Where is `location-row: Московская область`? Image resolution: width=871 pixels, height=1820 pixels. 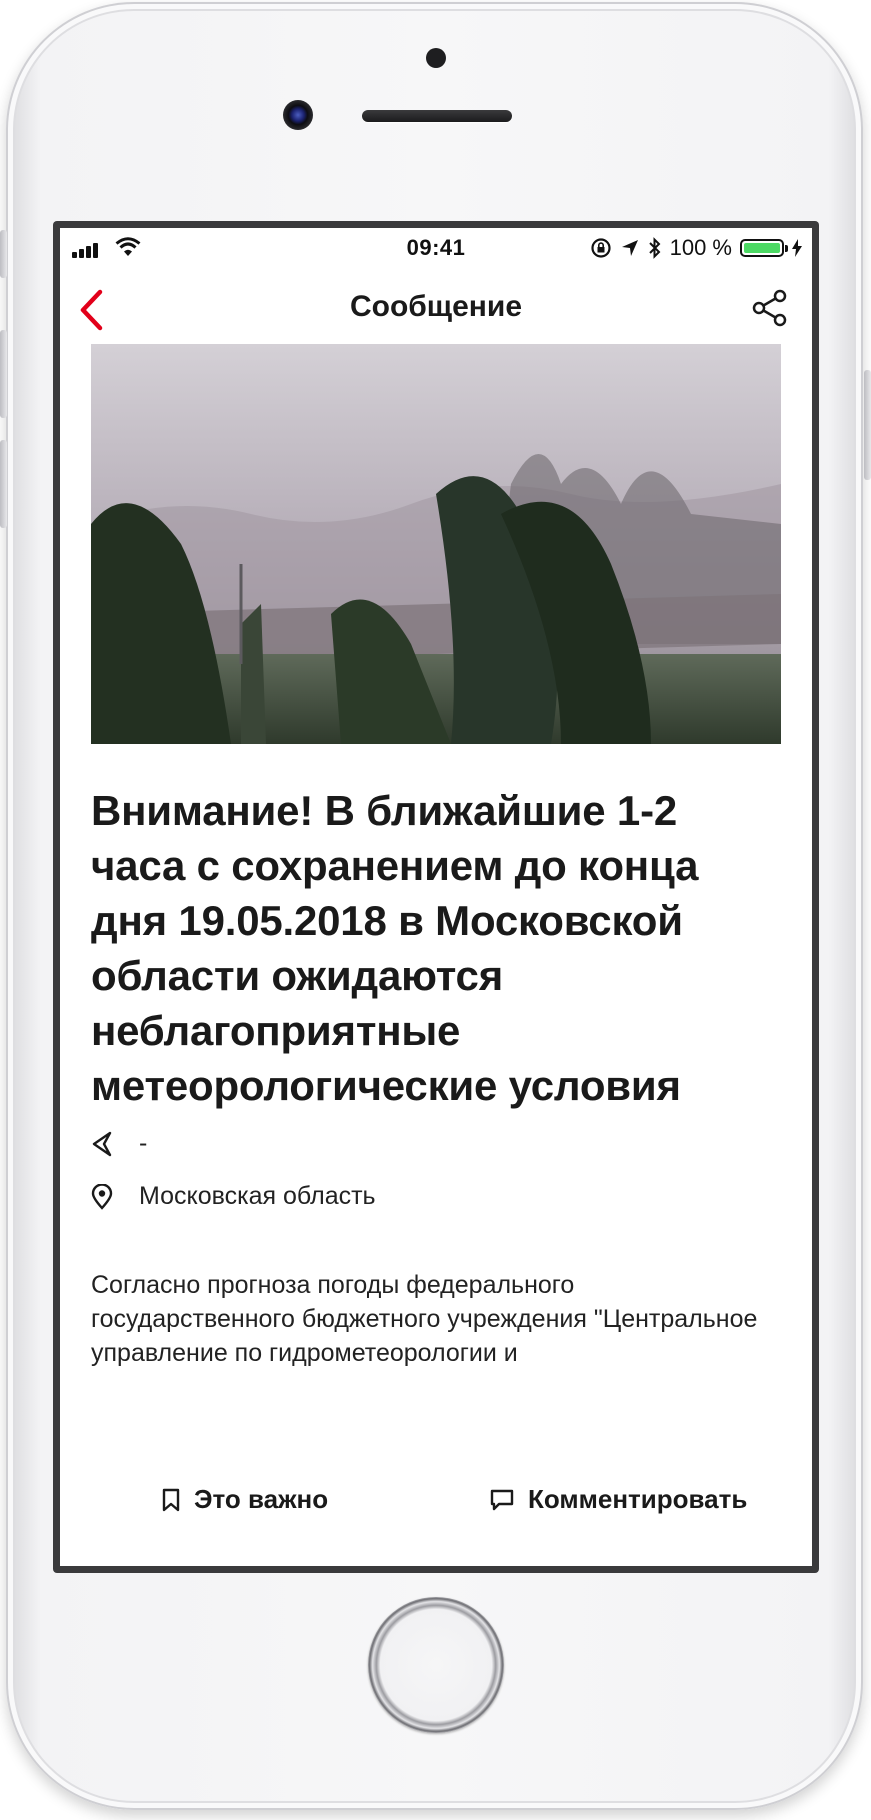
location-row: Московская область is located at coordinates (233, 1196).